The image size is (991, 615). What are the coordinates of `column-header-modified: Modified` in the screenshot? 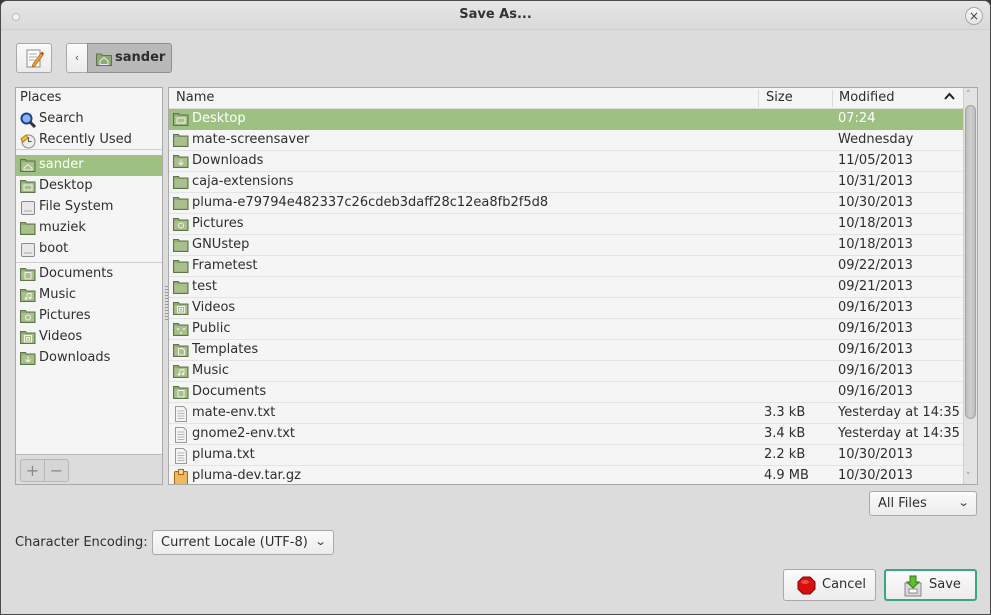 It's located at (866, 97).